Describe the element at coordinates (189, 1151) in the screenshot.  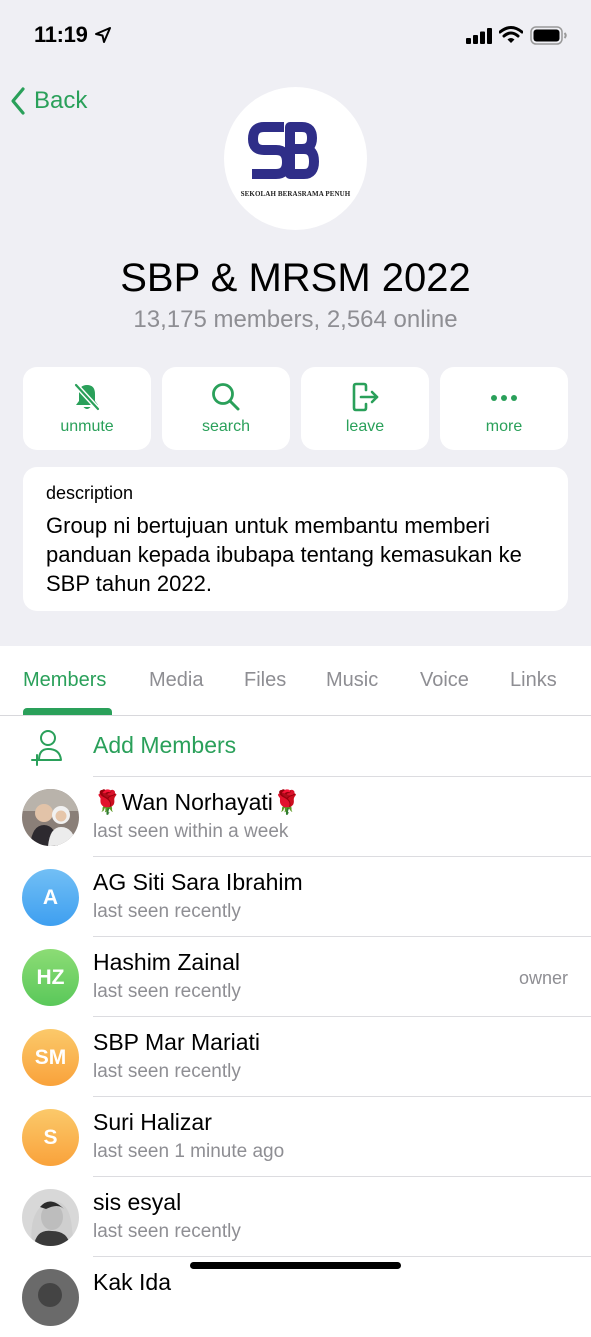
I see `member-status: last seen 1 minute ago` at that location.